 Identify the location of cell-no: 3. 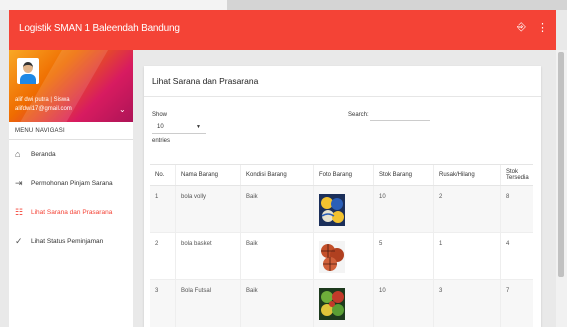
(163, 303).